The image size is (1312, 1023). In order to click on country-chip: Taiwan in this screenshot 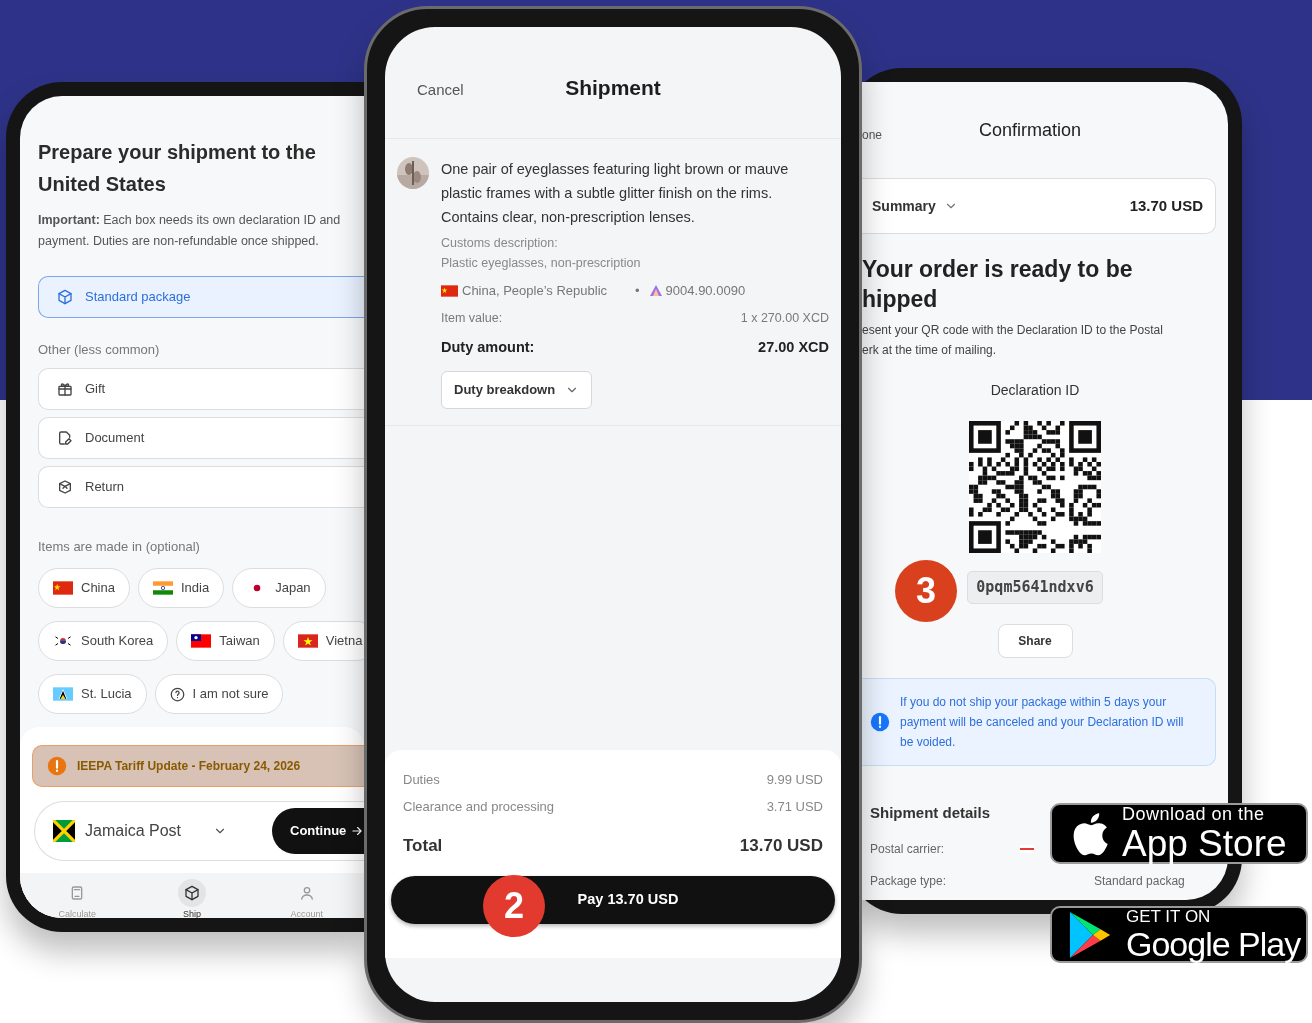, I will do `click(225, 641)`.